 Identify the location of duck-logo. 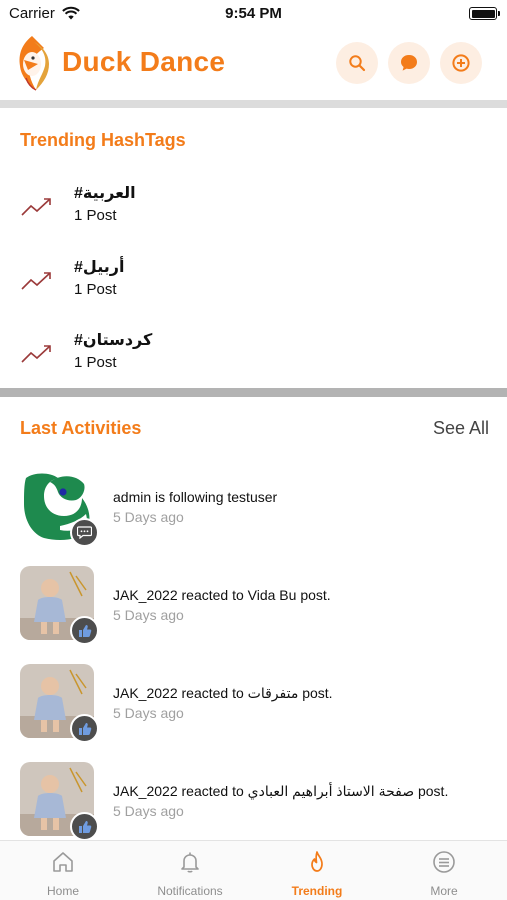
(34, 63).